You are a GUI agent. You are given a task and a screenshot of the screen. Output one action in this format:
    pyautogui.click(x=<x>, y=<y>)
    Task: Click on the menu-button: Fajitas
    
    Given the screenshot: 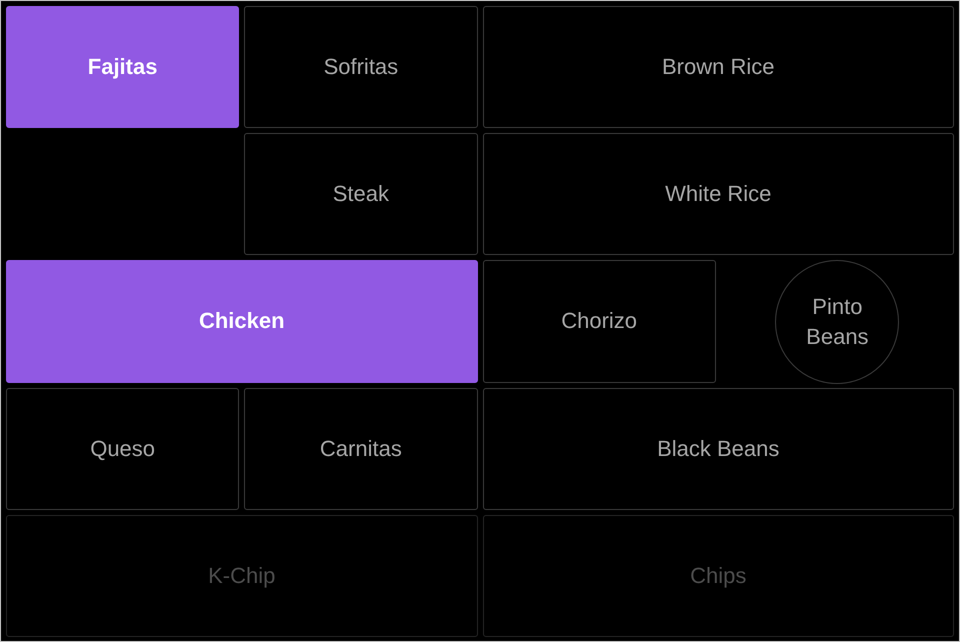 What is the action you would take?
    pyautogui.click(x=123, y=67)
    